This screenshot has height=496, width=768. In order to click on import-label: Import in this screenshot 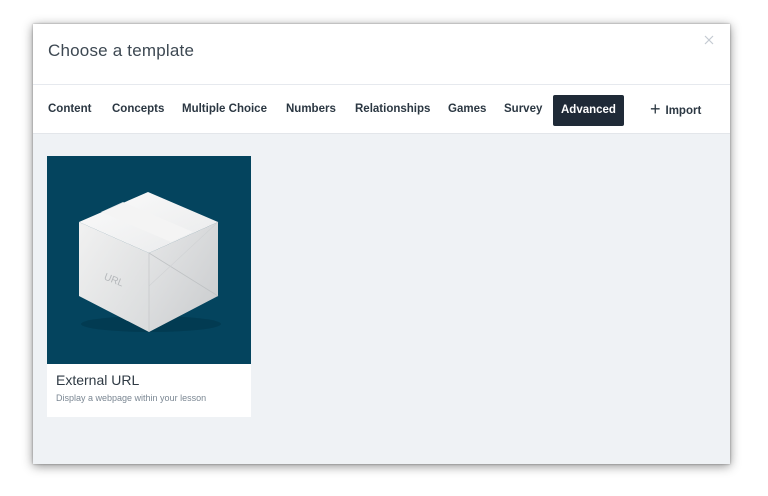, I will do `click(683, 111)`.